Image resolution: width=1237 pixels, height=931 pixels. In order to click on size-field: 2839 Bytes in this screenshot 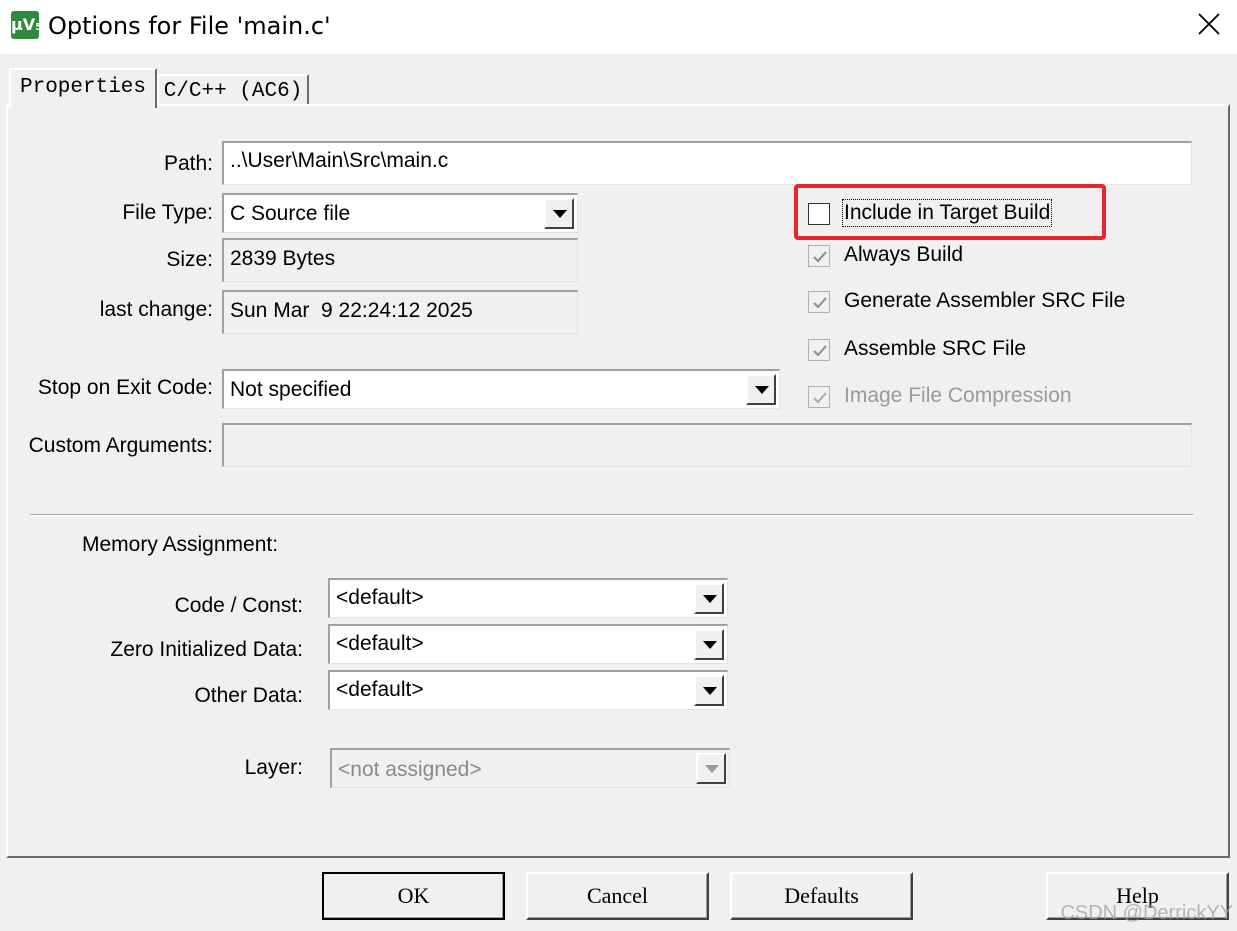, I will do `click(400, 260)`.